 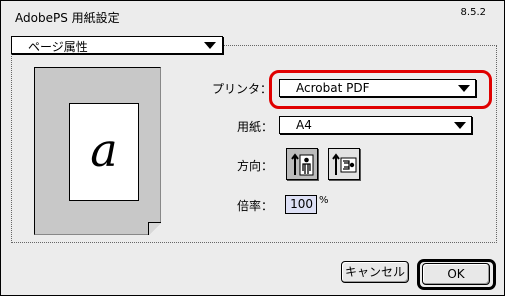 I want to click on paper-size-value: A4, so click(x=304, y=125).